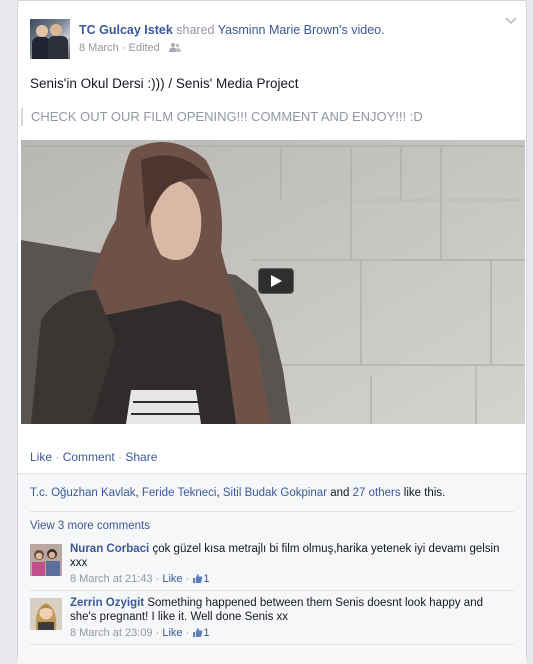 Image resolution: width=533 pixels, height=664 pixels. What do you see at coordinates (340, 493) in the screenshot?
I see `likes-and: and` at bounding box center [340, 493].